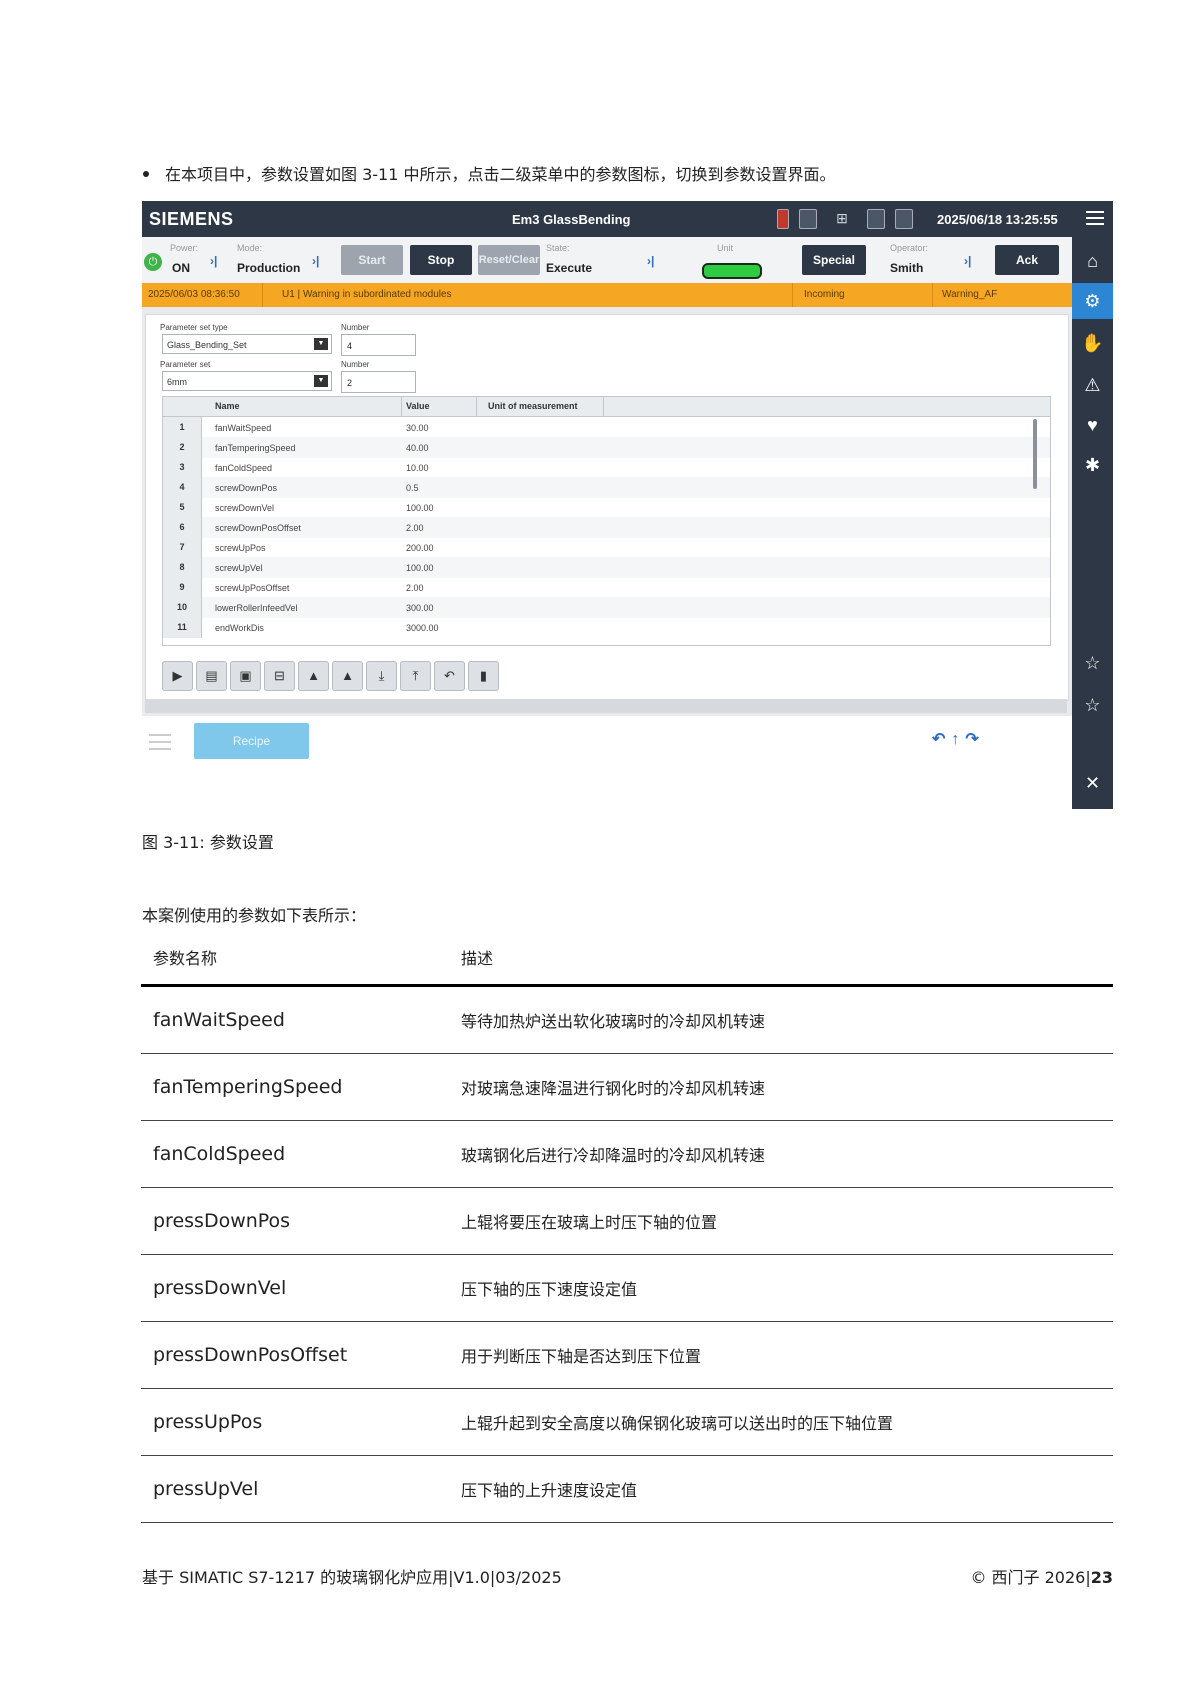 This screenshot has width=1190, height=1683. I want to click on param-desc: 等待加热炉送出软化玻璃时的冷却风机转速, so click(781, 1019).